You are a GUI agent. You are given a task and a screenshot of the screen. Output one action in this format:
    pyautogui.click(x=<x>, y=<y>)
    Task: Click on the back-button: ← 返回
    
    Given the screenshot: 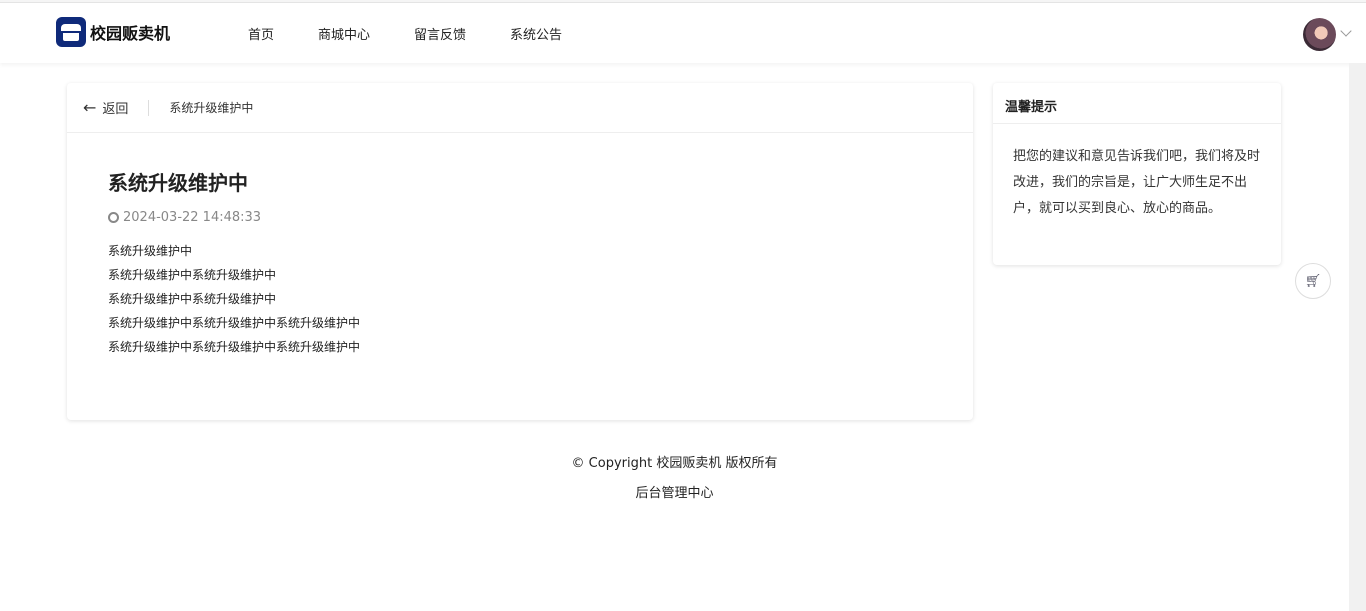 What is the action you would take?
    pyautogui.click(x=105, y=107)
    